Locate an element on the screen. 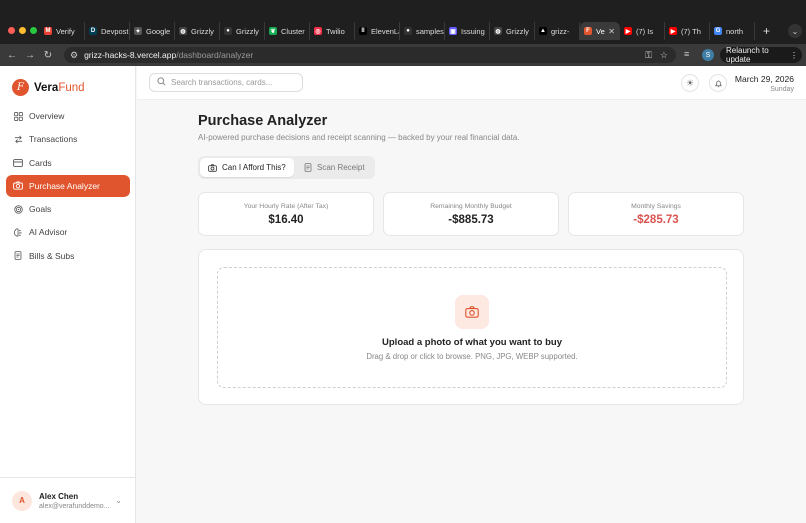  browser-tab: ● Grizzly is located at coordinates (242, 31).